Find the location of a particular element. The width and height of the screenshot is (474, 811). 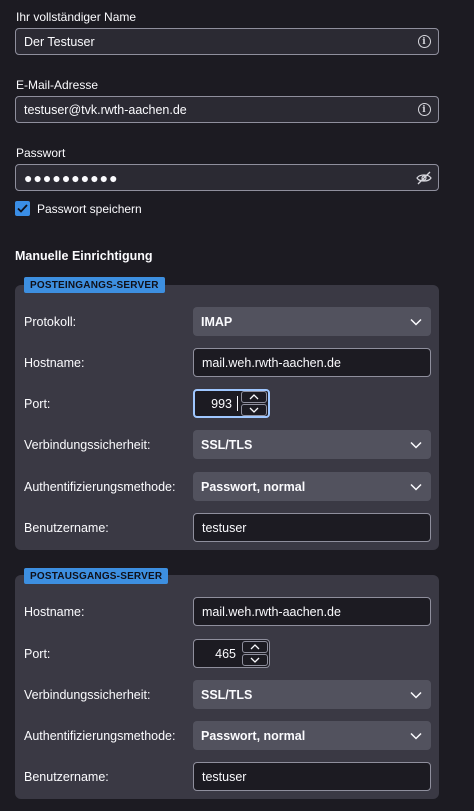

incoming-security-value: SSL/TLS is located at coordinates (227, 444).